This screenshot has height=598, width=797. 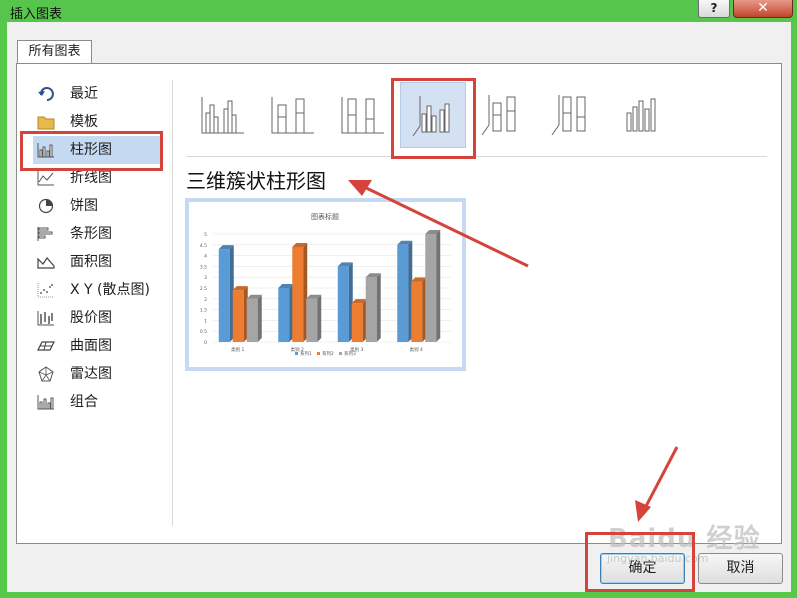 I want to click on annotation-arrow-label, so click(x=443, y=225).